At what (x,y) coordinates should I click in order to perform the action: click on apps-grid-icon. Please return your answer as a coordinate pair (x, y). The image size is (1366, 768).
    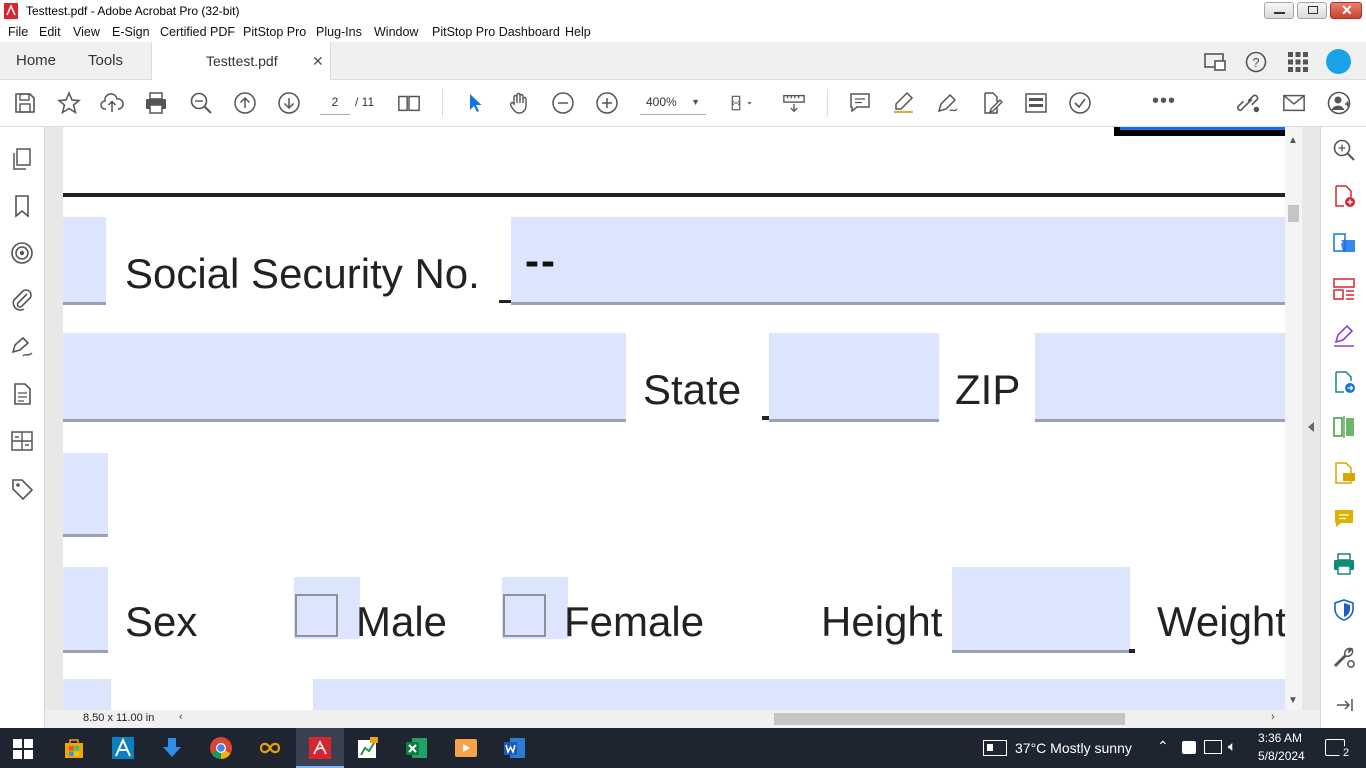
    Looking at the image, I should click on (1298, 62).